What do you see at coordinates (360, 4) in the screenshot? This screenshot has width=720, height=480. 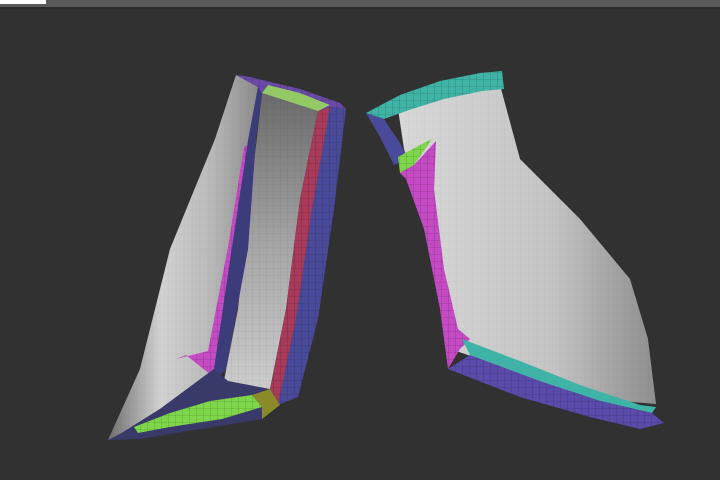 I see `top-toolbar` at bounding box center [360, 4].